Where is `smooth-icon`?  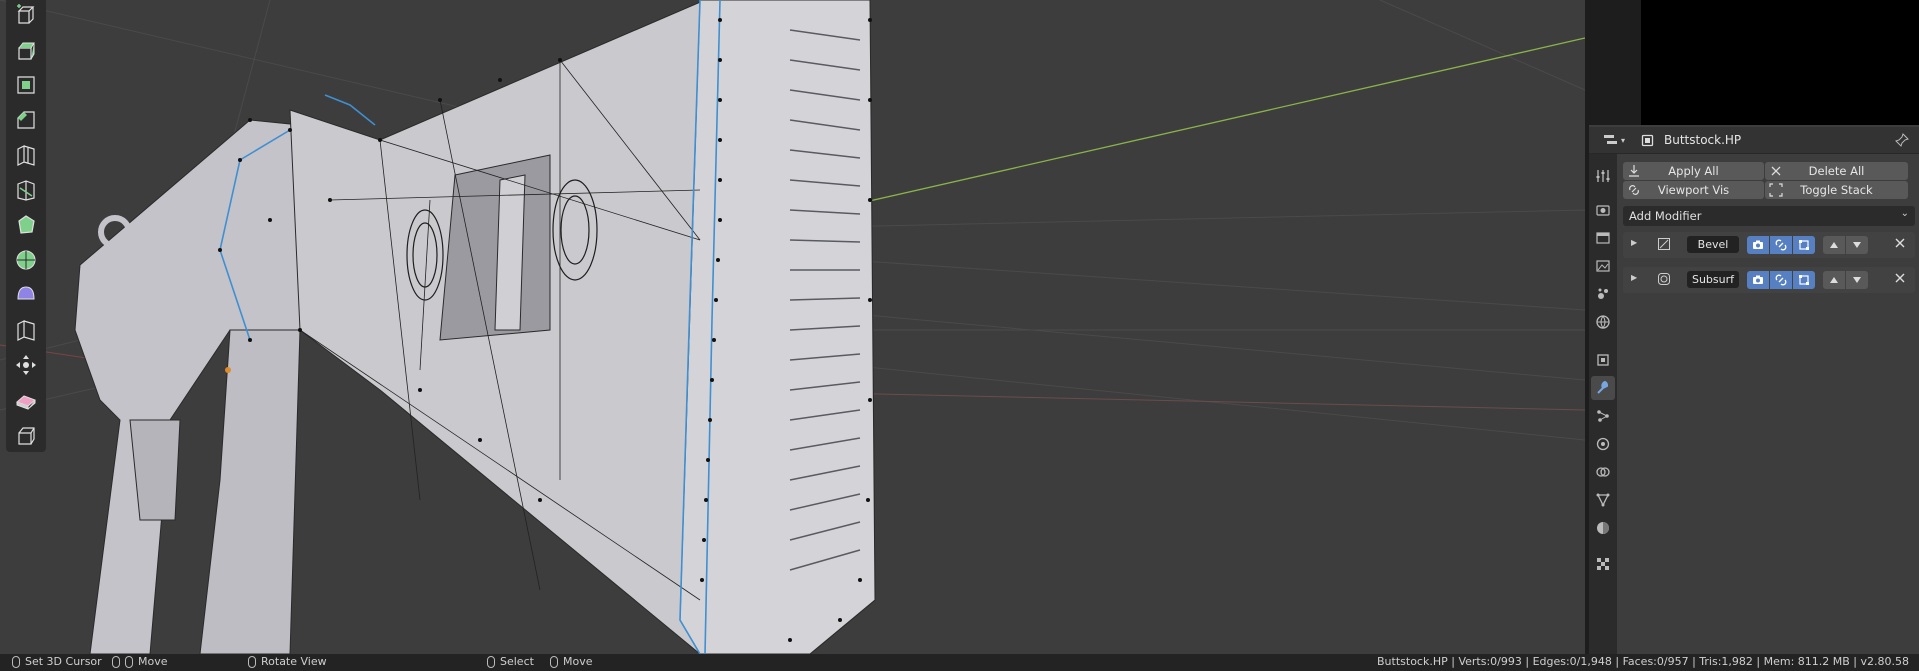
smooth-icon is located at coordinates (26, 295).